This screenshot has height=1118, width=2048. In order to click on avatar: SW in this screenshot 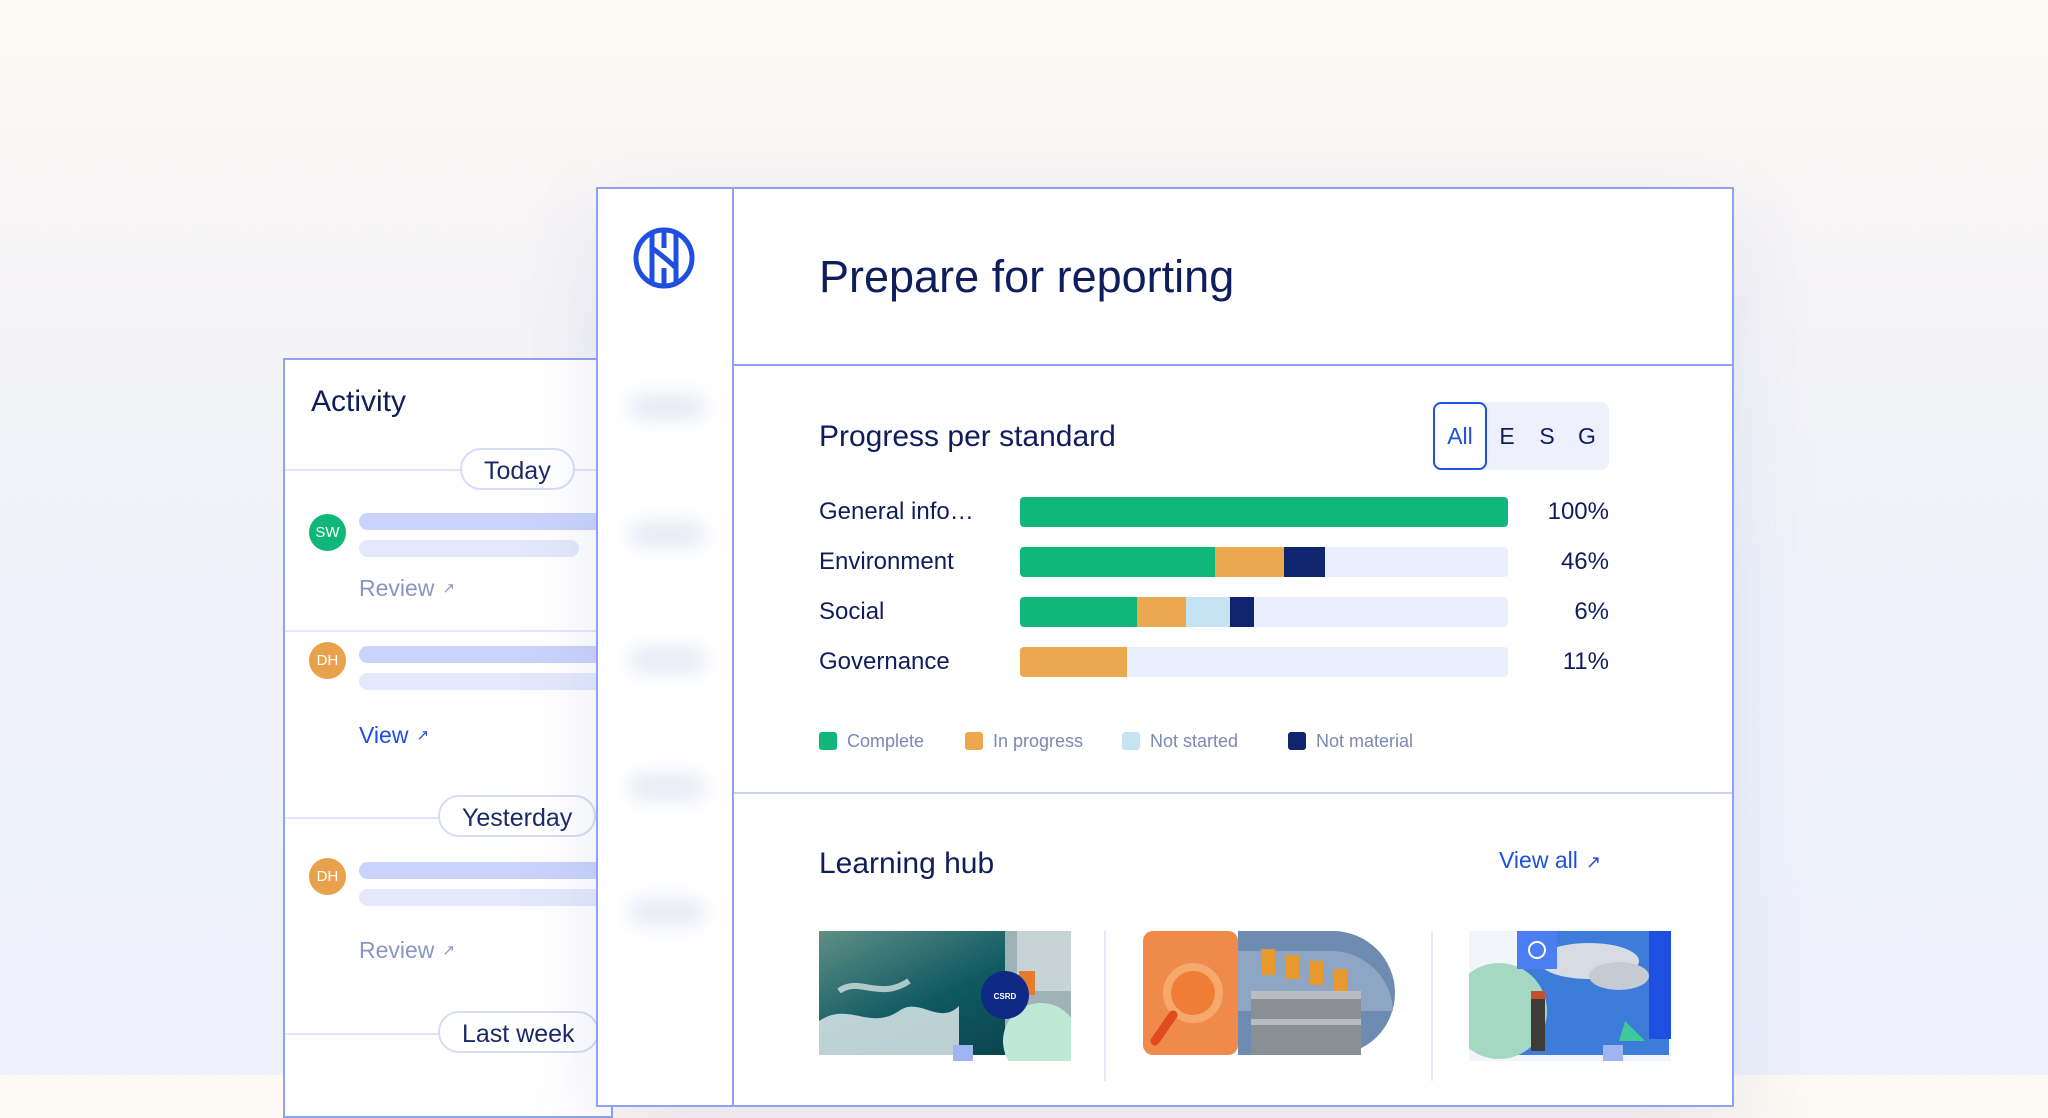, I will do `click(327, 532)`.